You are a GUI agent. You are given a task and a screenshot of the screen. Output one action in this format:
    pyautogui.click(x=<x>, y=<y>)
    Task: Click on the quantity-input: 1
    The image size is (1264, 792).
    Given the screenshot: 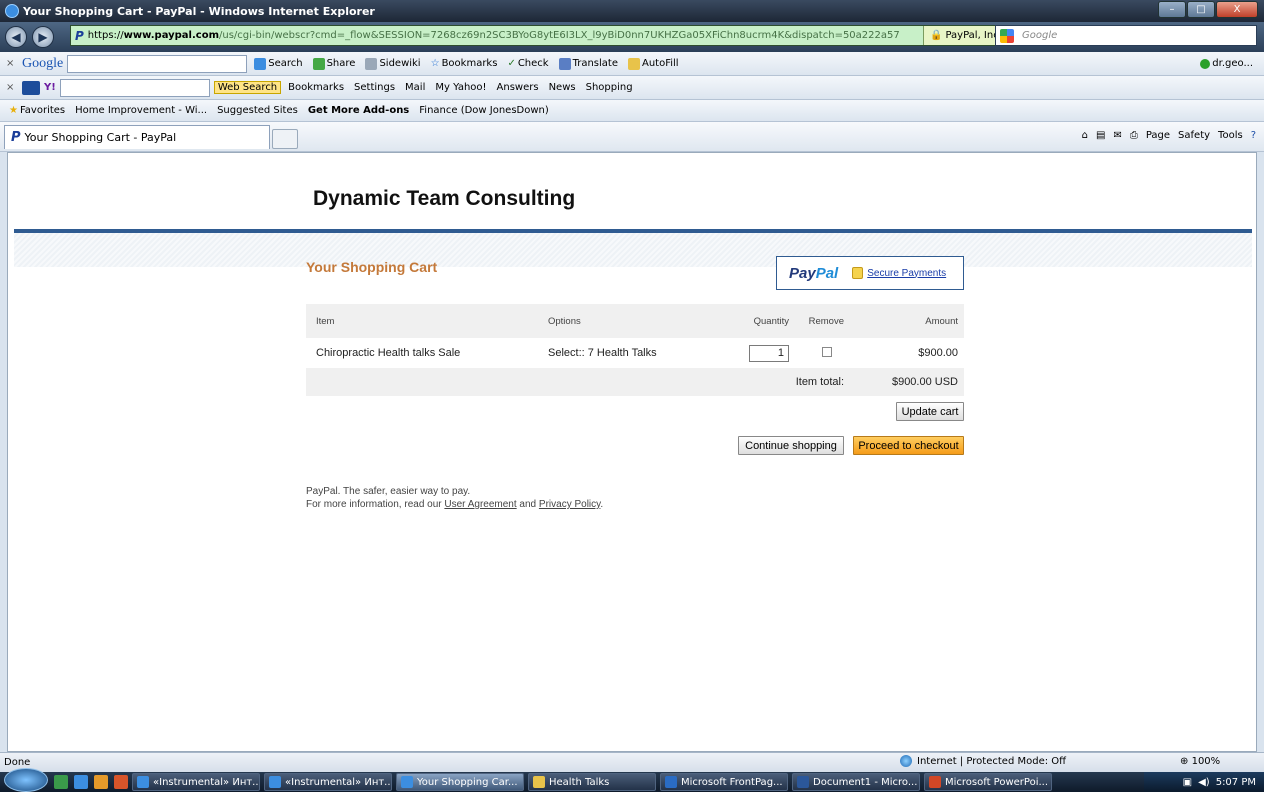 What is the action you would take?
    pyautogui.click(x=769, y=353)
    